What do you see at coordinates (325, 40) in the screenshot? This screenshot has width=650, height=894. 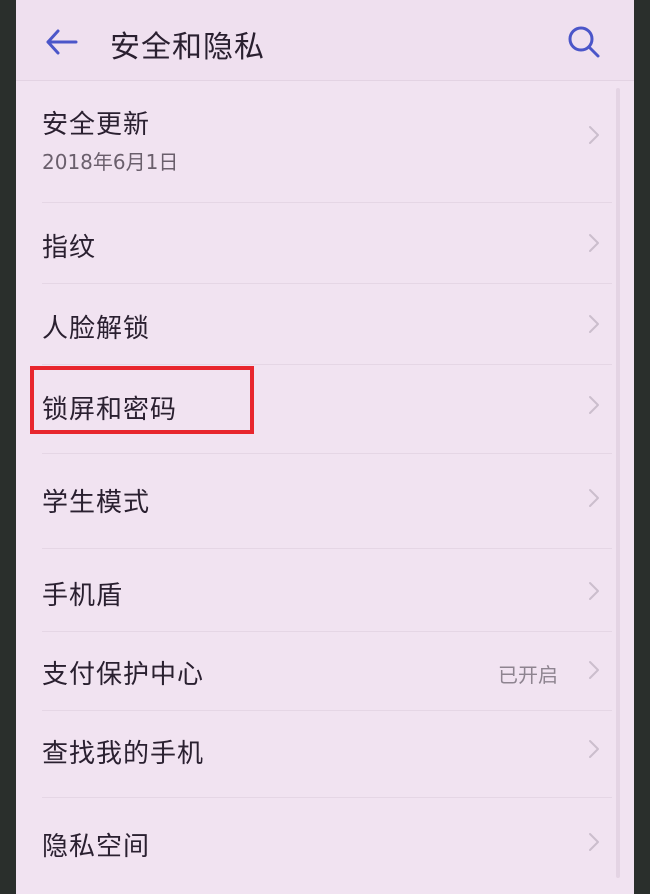 I see `app-header: 安全和隐私` at bounding box center [325, 40].